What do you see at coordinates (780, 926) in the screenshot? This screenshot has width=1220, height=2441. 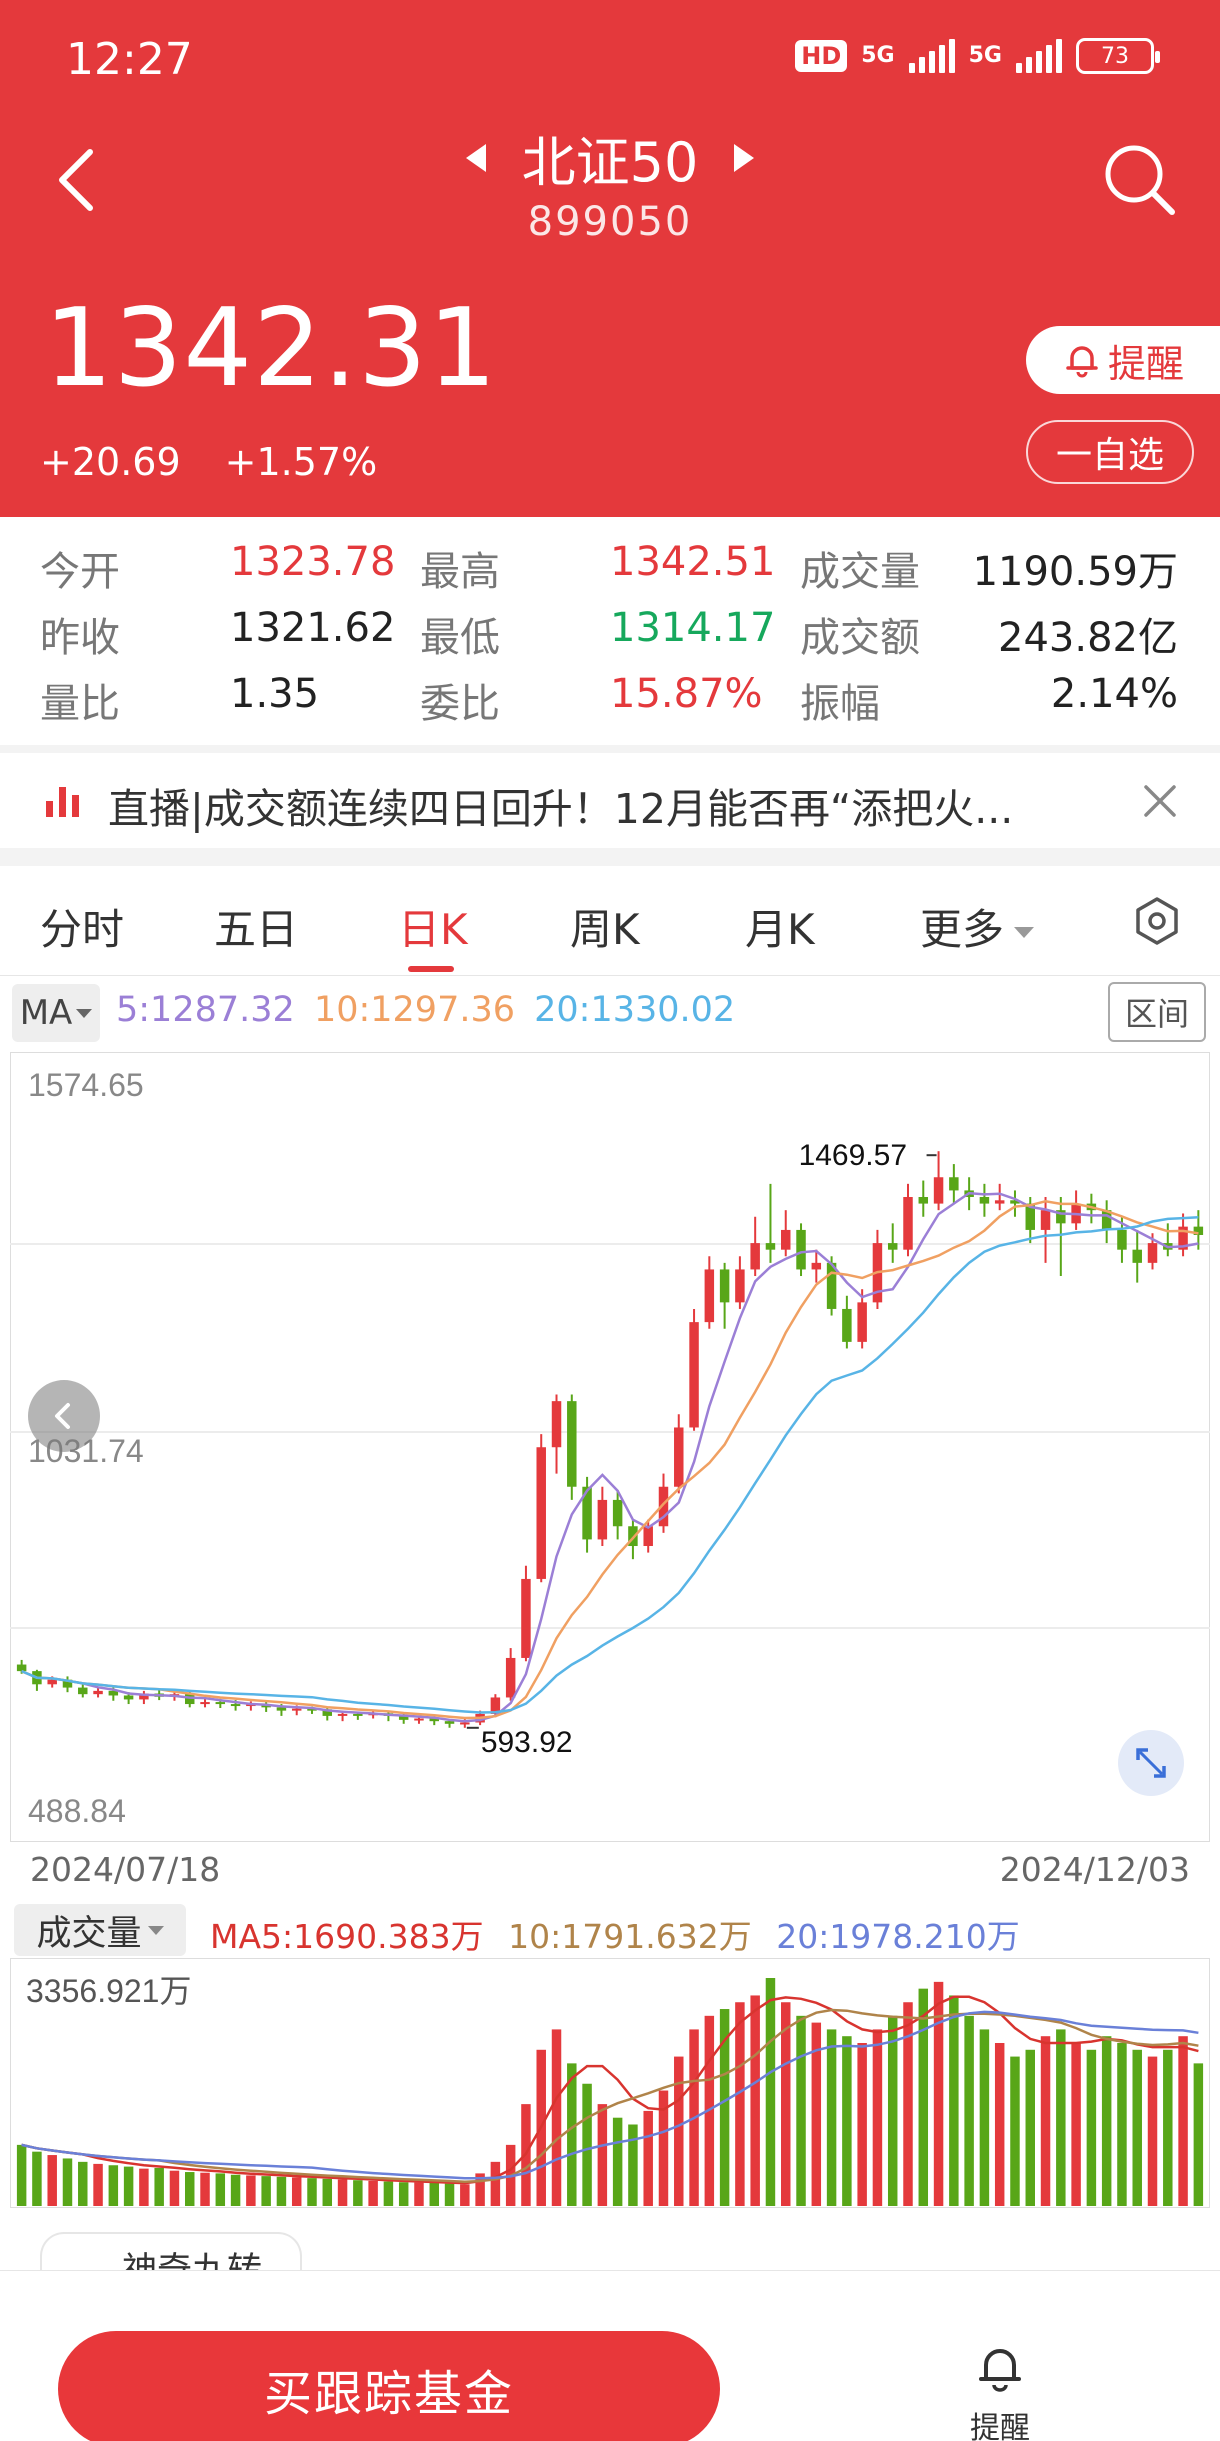 I see `tab-monthly-k: 月K` at bounding box center [780, 926].